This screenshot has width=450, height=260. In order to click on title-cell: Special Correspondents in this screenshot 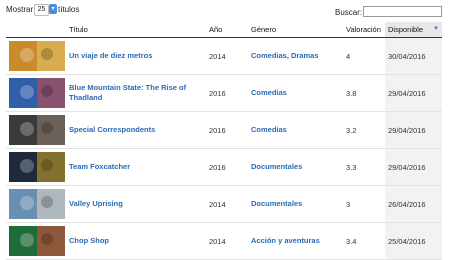, I will do `click(136, 130)`.